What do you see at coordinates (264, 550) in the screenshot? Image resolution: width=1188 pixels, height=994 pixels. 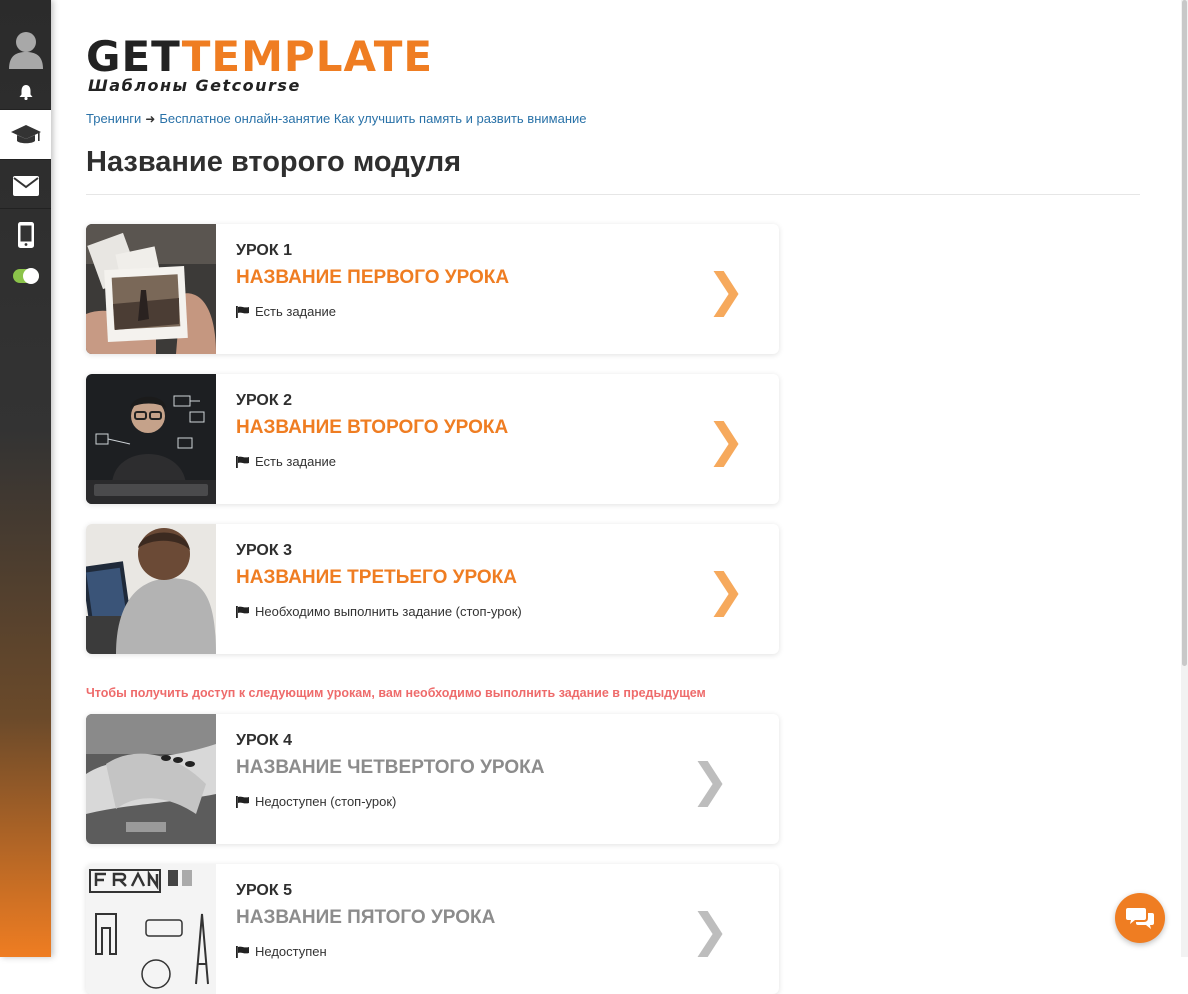 I see `lesson-number: УРОК 3` at bounding box center [264, 550].